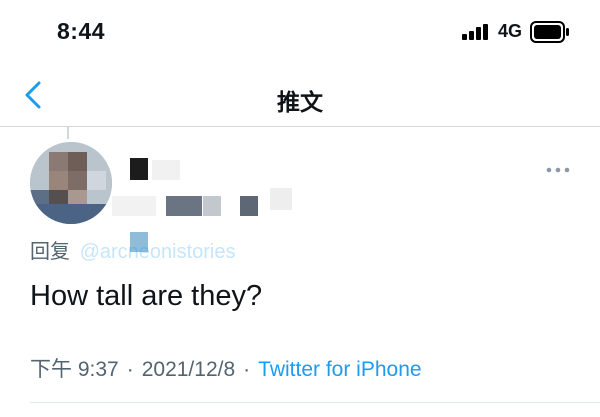 This screenshot has width=600, height=417. I want to click on tweet-metadata: 下午 9:37 · 2021/12/8 · Twitter for iPhone, so click(226, 368).